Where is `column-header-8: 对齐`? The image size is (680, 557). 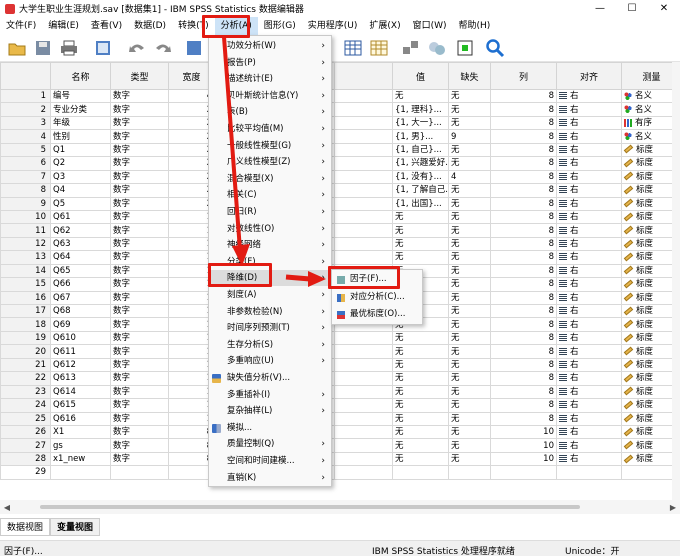
column-header-8: 对齐 is located at coordinates (589, 76).